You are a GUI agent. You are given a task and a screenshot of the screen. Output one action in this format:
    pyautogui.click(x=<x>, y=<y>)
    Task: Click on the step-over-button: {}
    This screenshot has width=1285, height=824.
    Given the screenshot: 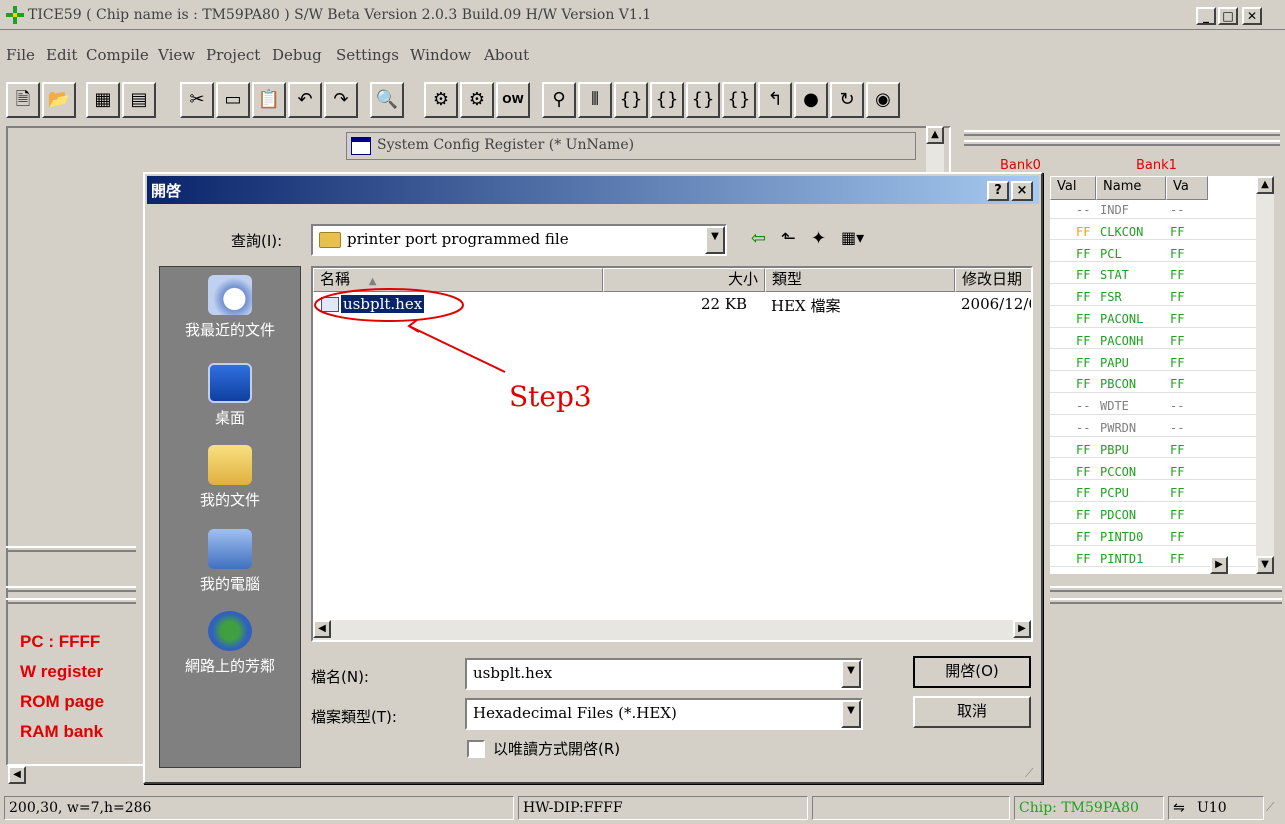 What is the action you would take?
    pyautogui.click(x=631, y=100)
    